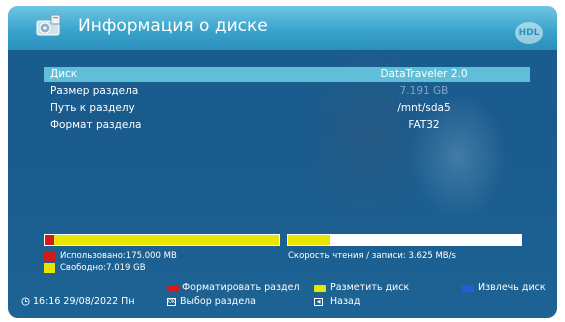 The height and width of the screenshot is (322, 565). Describe the element at coordinates (309, 240) in the screenshot. I see `speed-fill` at that location.